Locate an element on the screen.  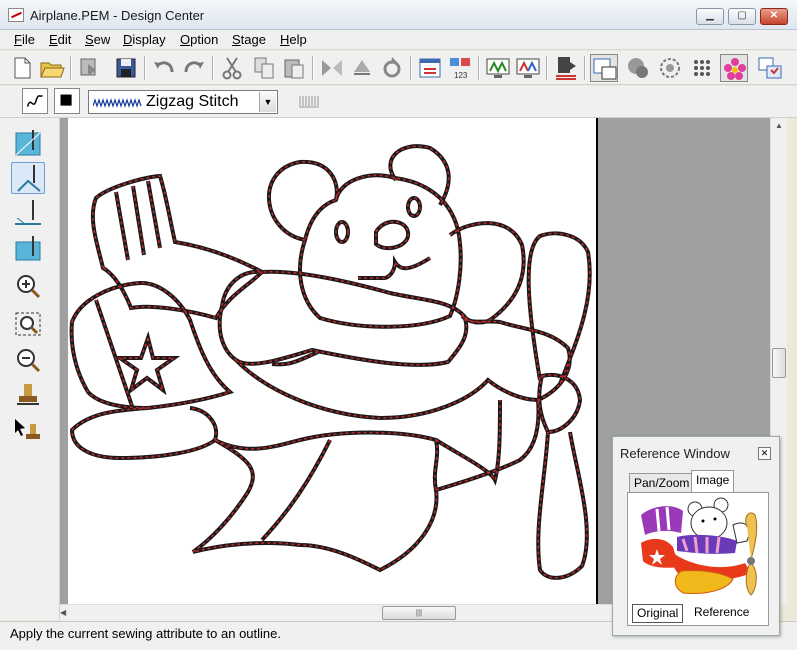
import-icon is located at coordinates (90, 68).